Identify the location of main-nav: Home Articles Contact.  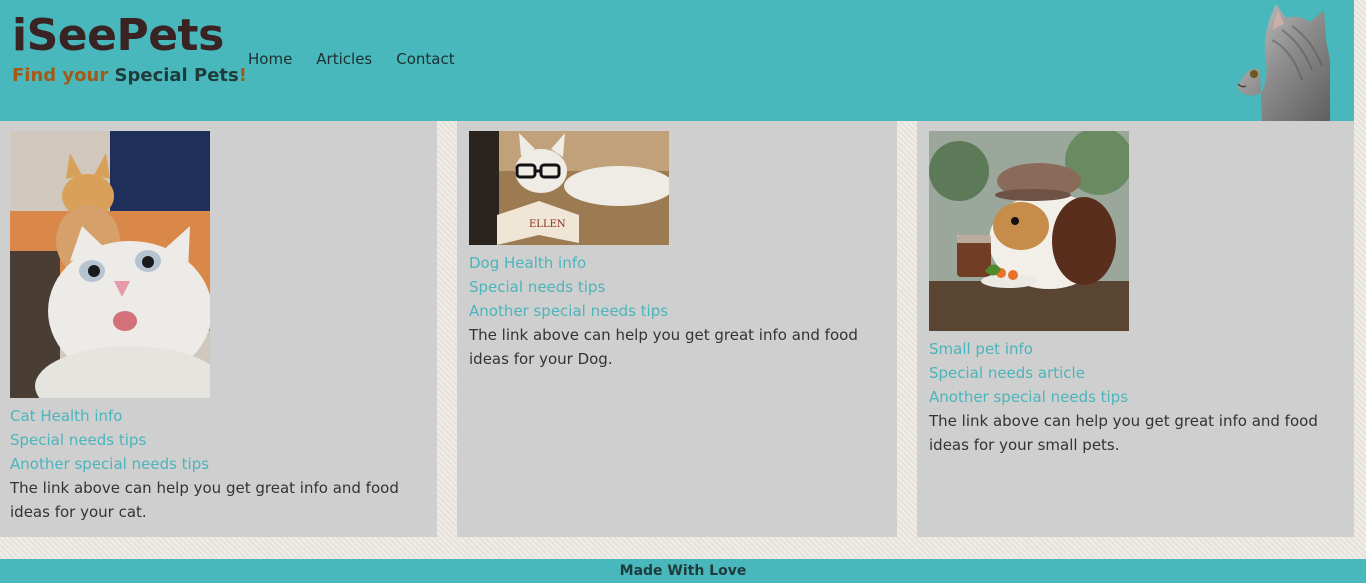
(351, 59).